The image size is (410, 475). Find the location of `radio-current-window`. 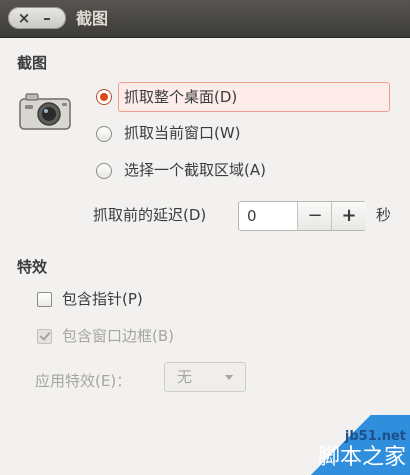

radio-current-window is located at coordinates (104, 134).